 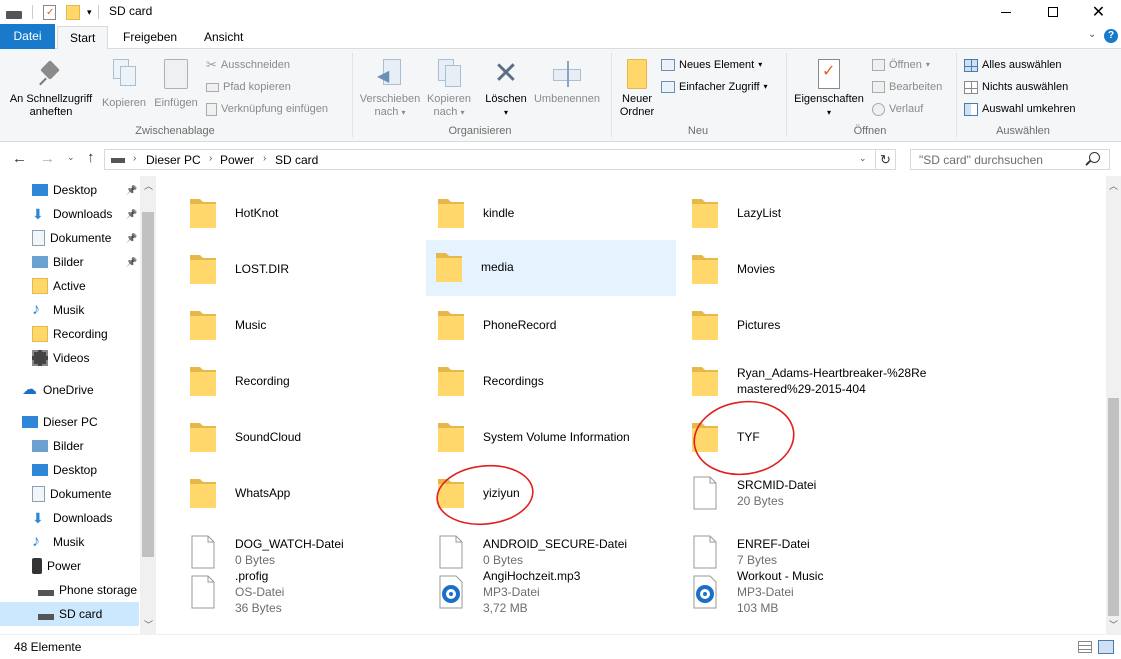 What do you see at coordinates (615, 463) in the screenshot?
I see `annotation-overlay` at bounding box center [615, 463].